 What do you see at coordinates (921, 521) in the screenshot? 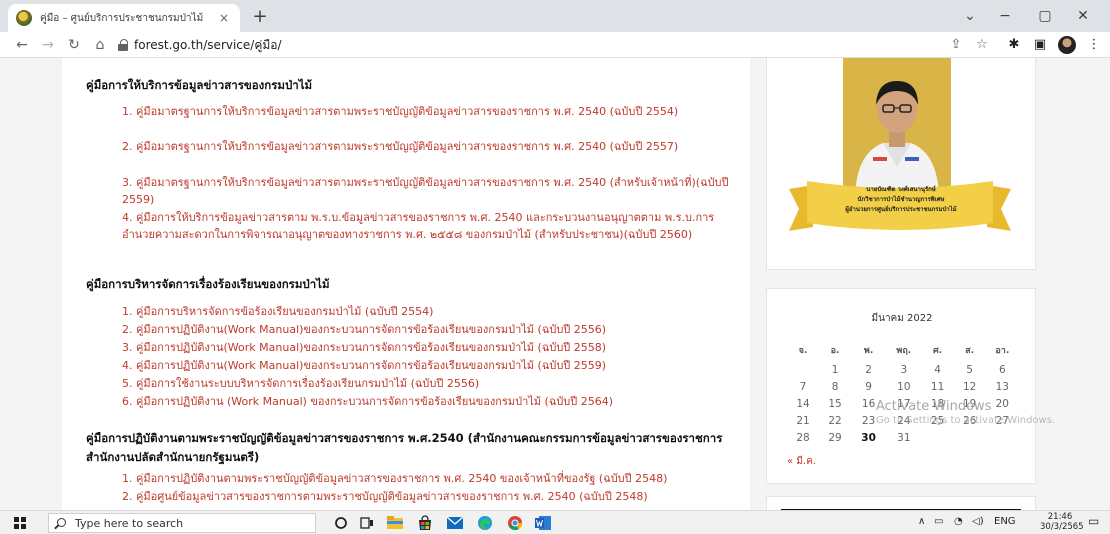
I see `show-hidden-icons-chevron-icon: ∧` at bounding box center [921, 521].